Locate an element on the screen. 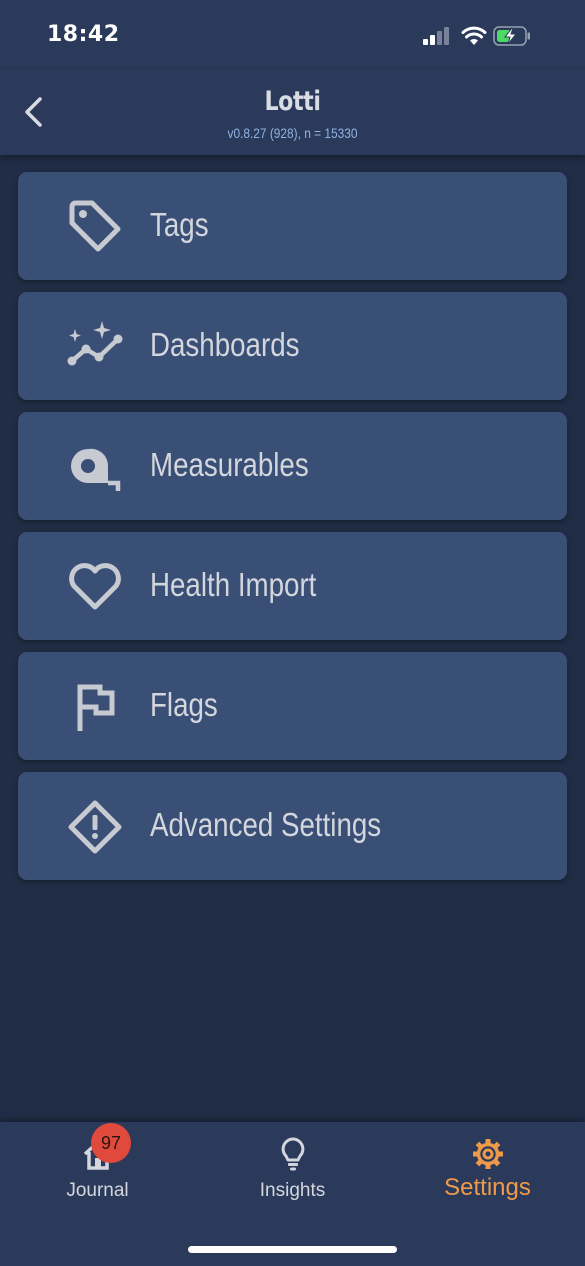 Image resolution: width=585 pixels, height=1266 pixels. nav-insights: Insights is located at coordinates (292, 1172).